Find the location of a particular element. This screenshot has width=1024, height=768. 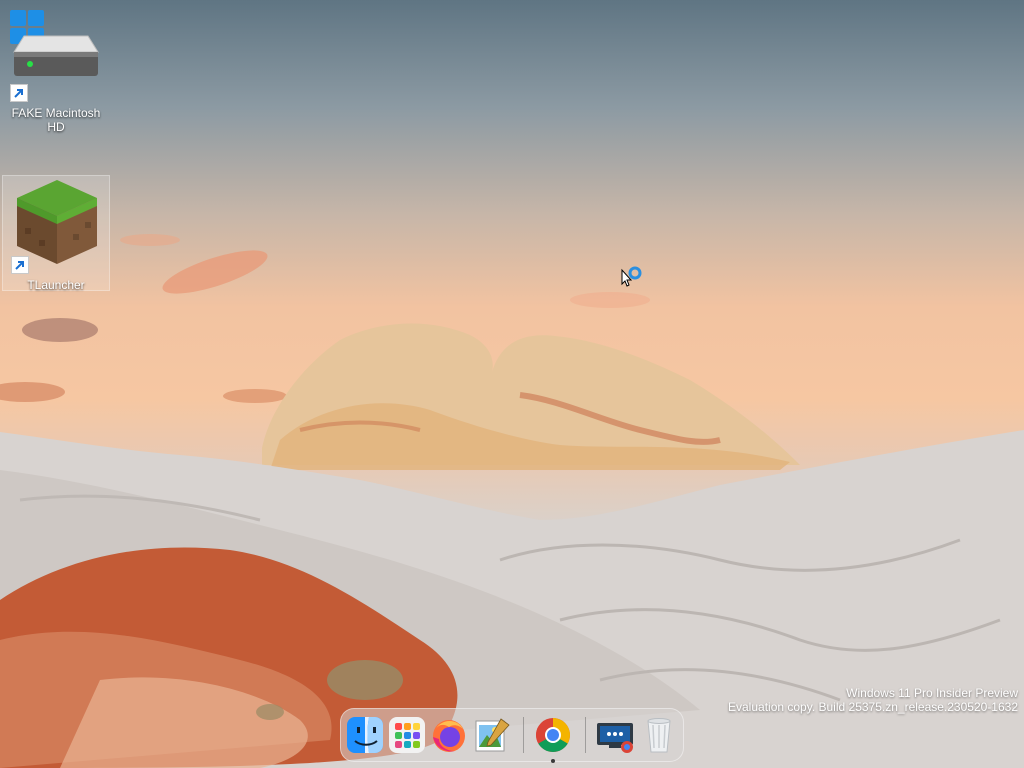

busy-cursor-icon is located at coordinates (631, 276).